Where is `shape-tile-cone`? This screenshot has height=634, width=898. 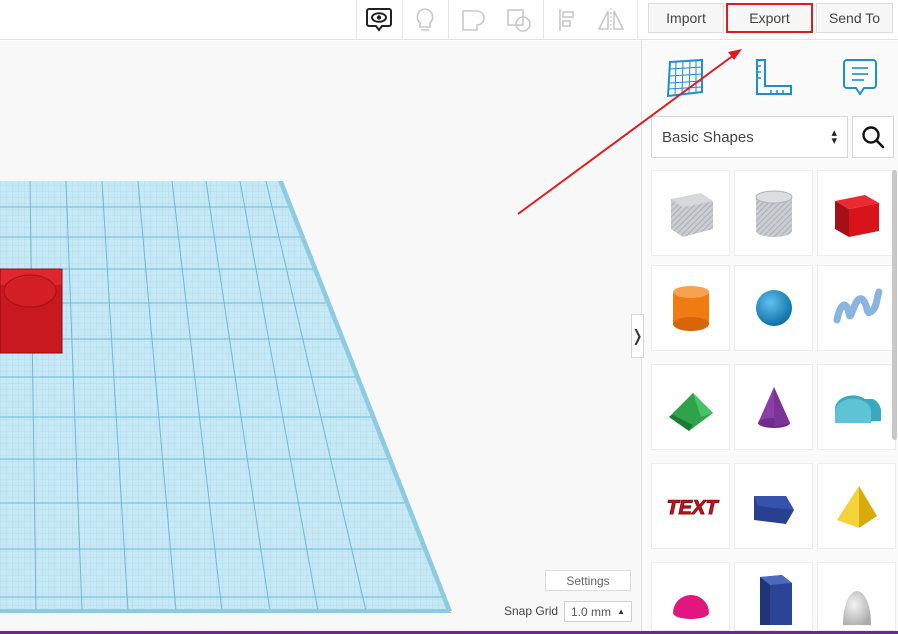 shape-tile-cone is located at coordinates (773, 407).